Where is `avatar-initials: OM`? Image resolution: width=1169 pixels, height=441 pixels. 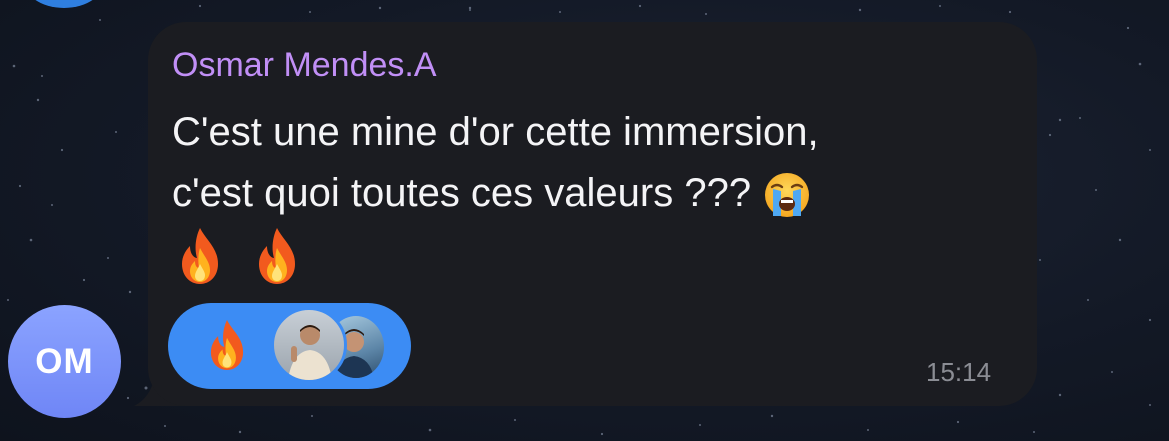
avatar-initials: OM is located at coordinates (64, 361).